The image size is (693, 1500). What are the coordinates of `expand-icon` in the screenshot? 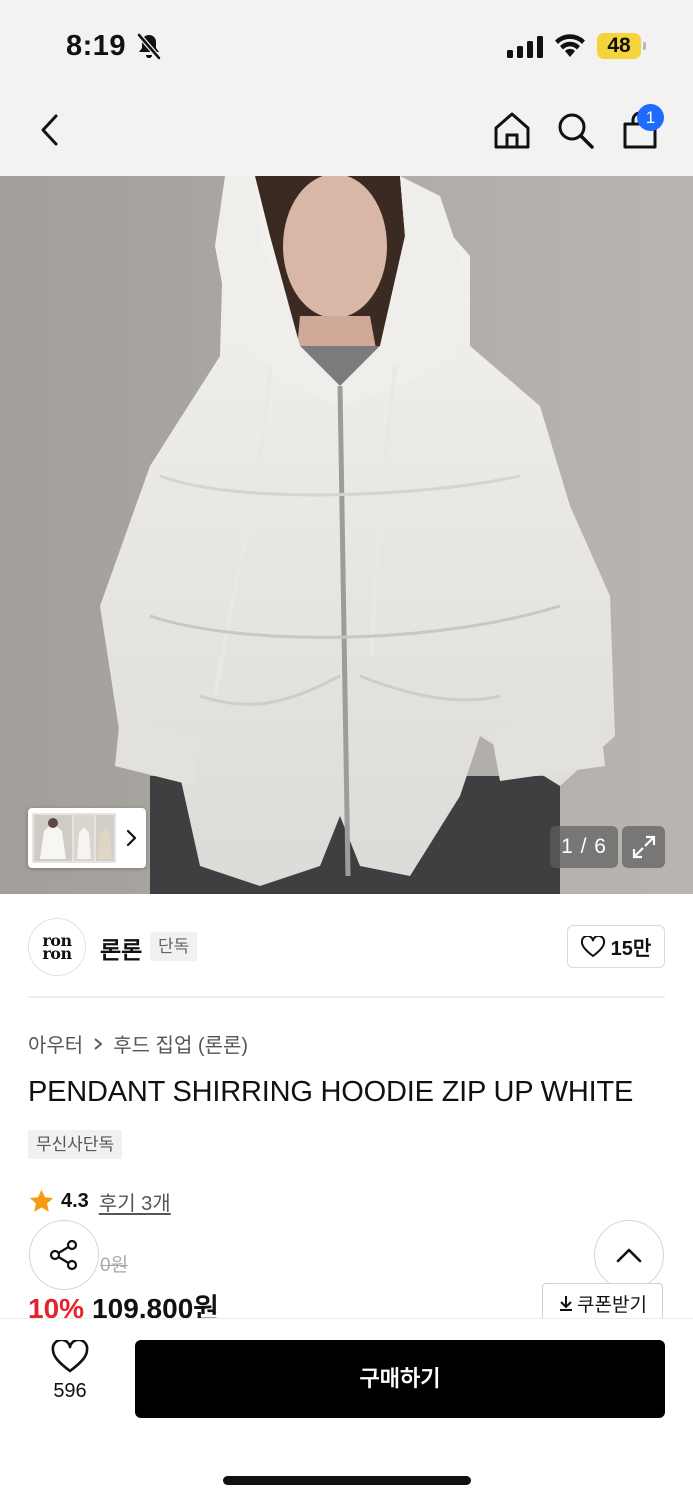 It's located at (643, 847).